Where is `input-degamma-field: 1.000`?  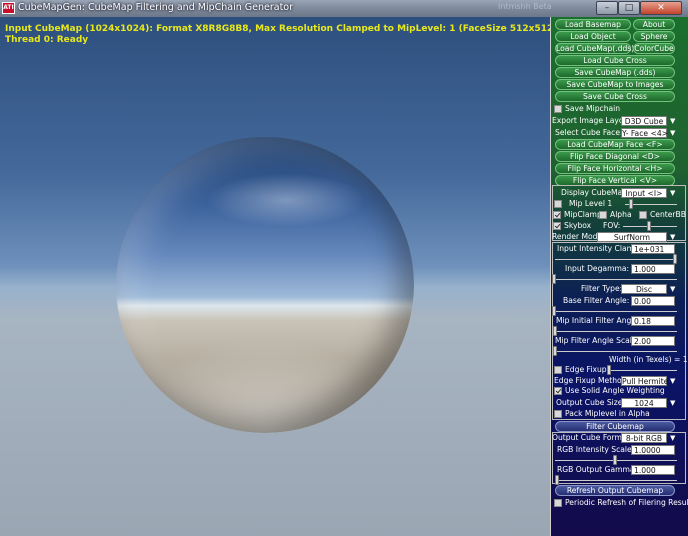 input-degamma-field: 1.000 is located at coordinates (653, 269).